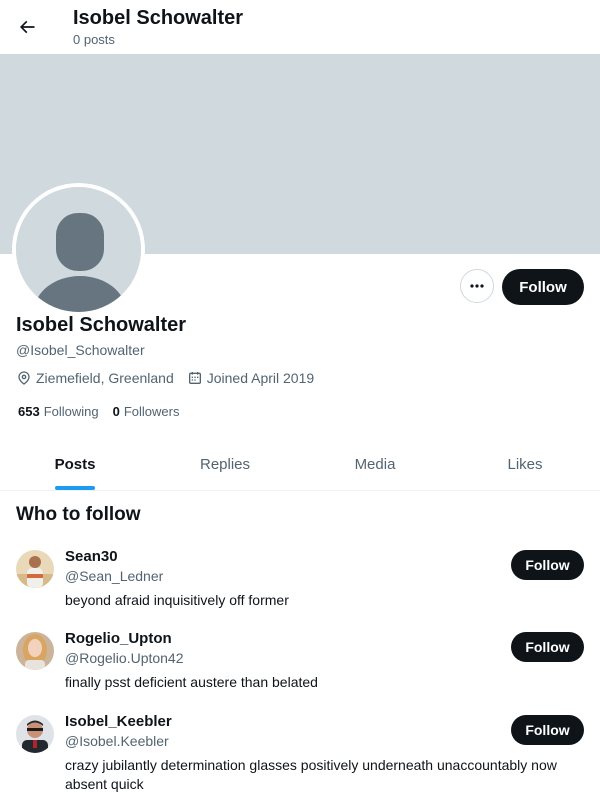  Describe the element at coordinates (194, 378) in the screenshot. I see `calendar-icon` at that location.